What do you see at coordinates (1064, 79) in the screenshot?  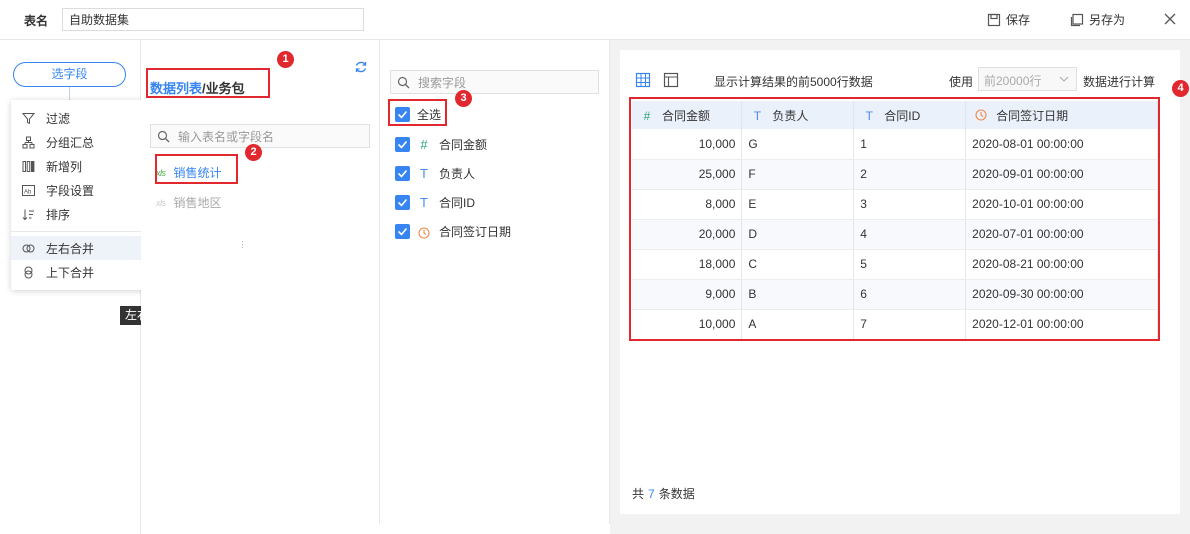 I see `chevron-down-icon` at bounding box center [1064, 79].